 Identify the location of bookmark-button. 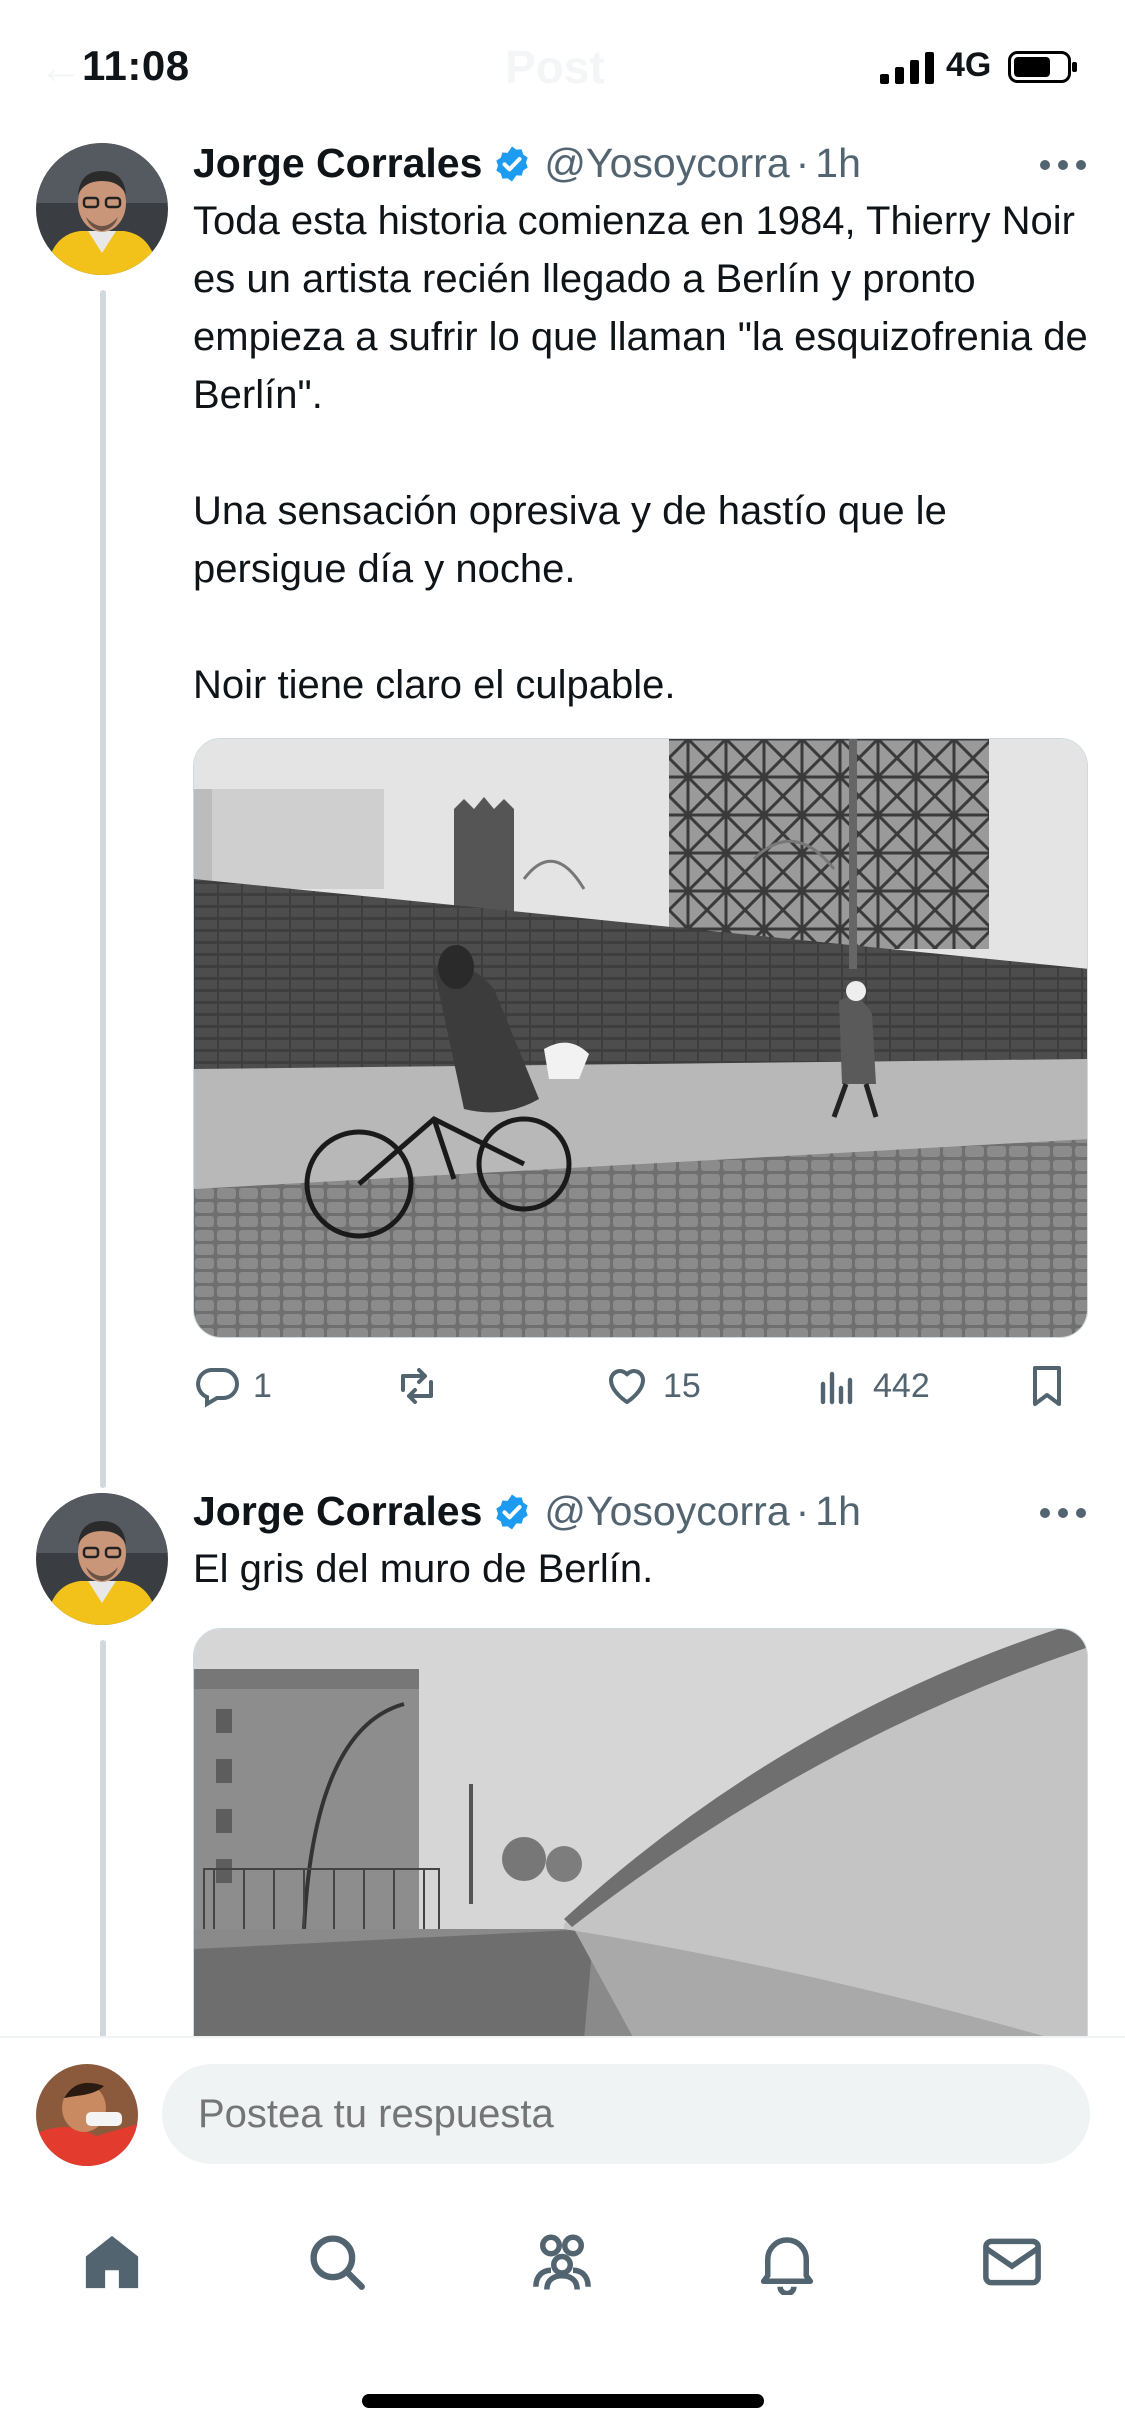
(1047, 1386).